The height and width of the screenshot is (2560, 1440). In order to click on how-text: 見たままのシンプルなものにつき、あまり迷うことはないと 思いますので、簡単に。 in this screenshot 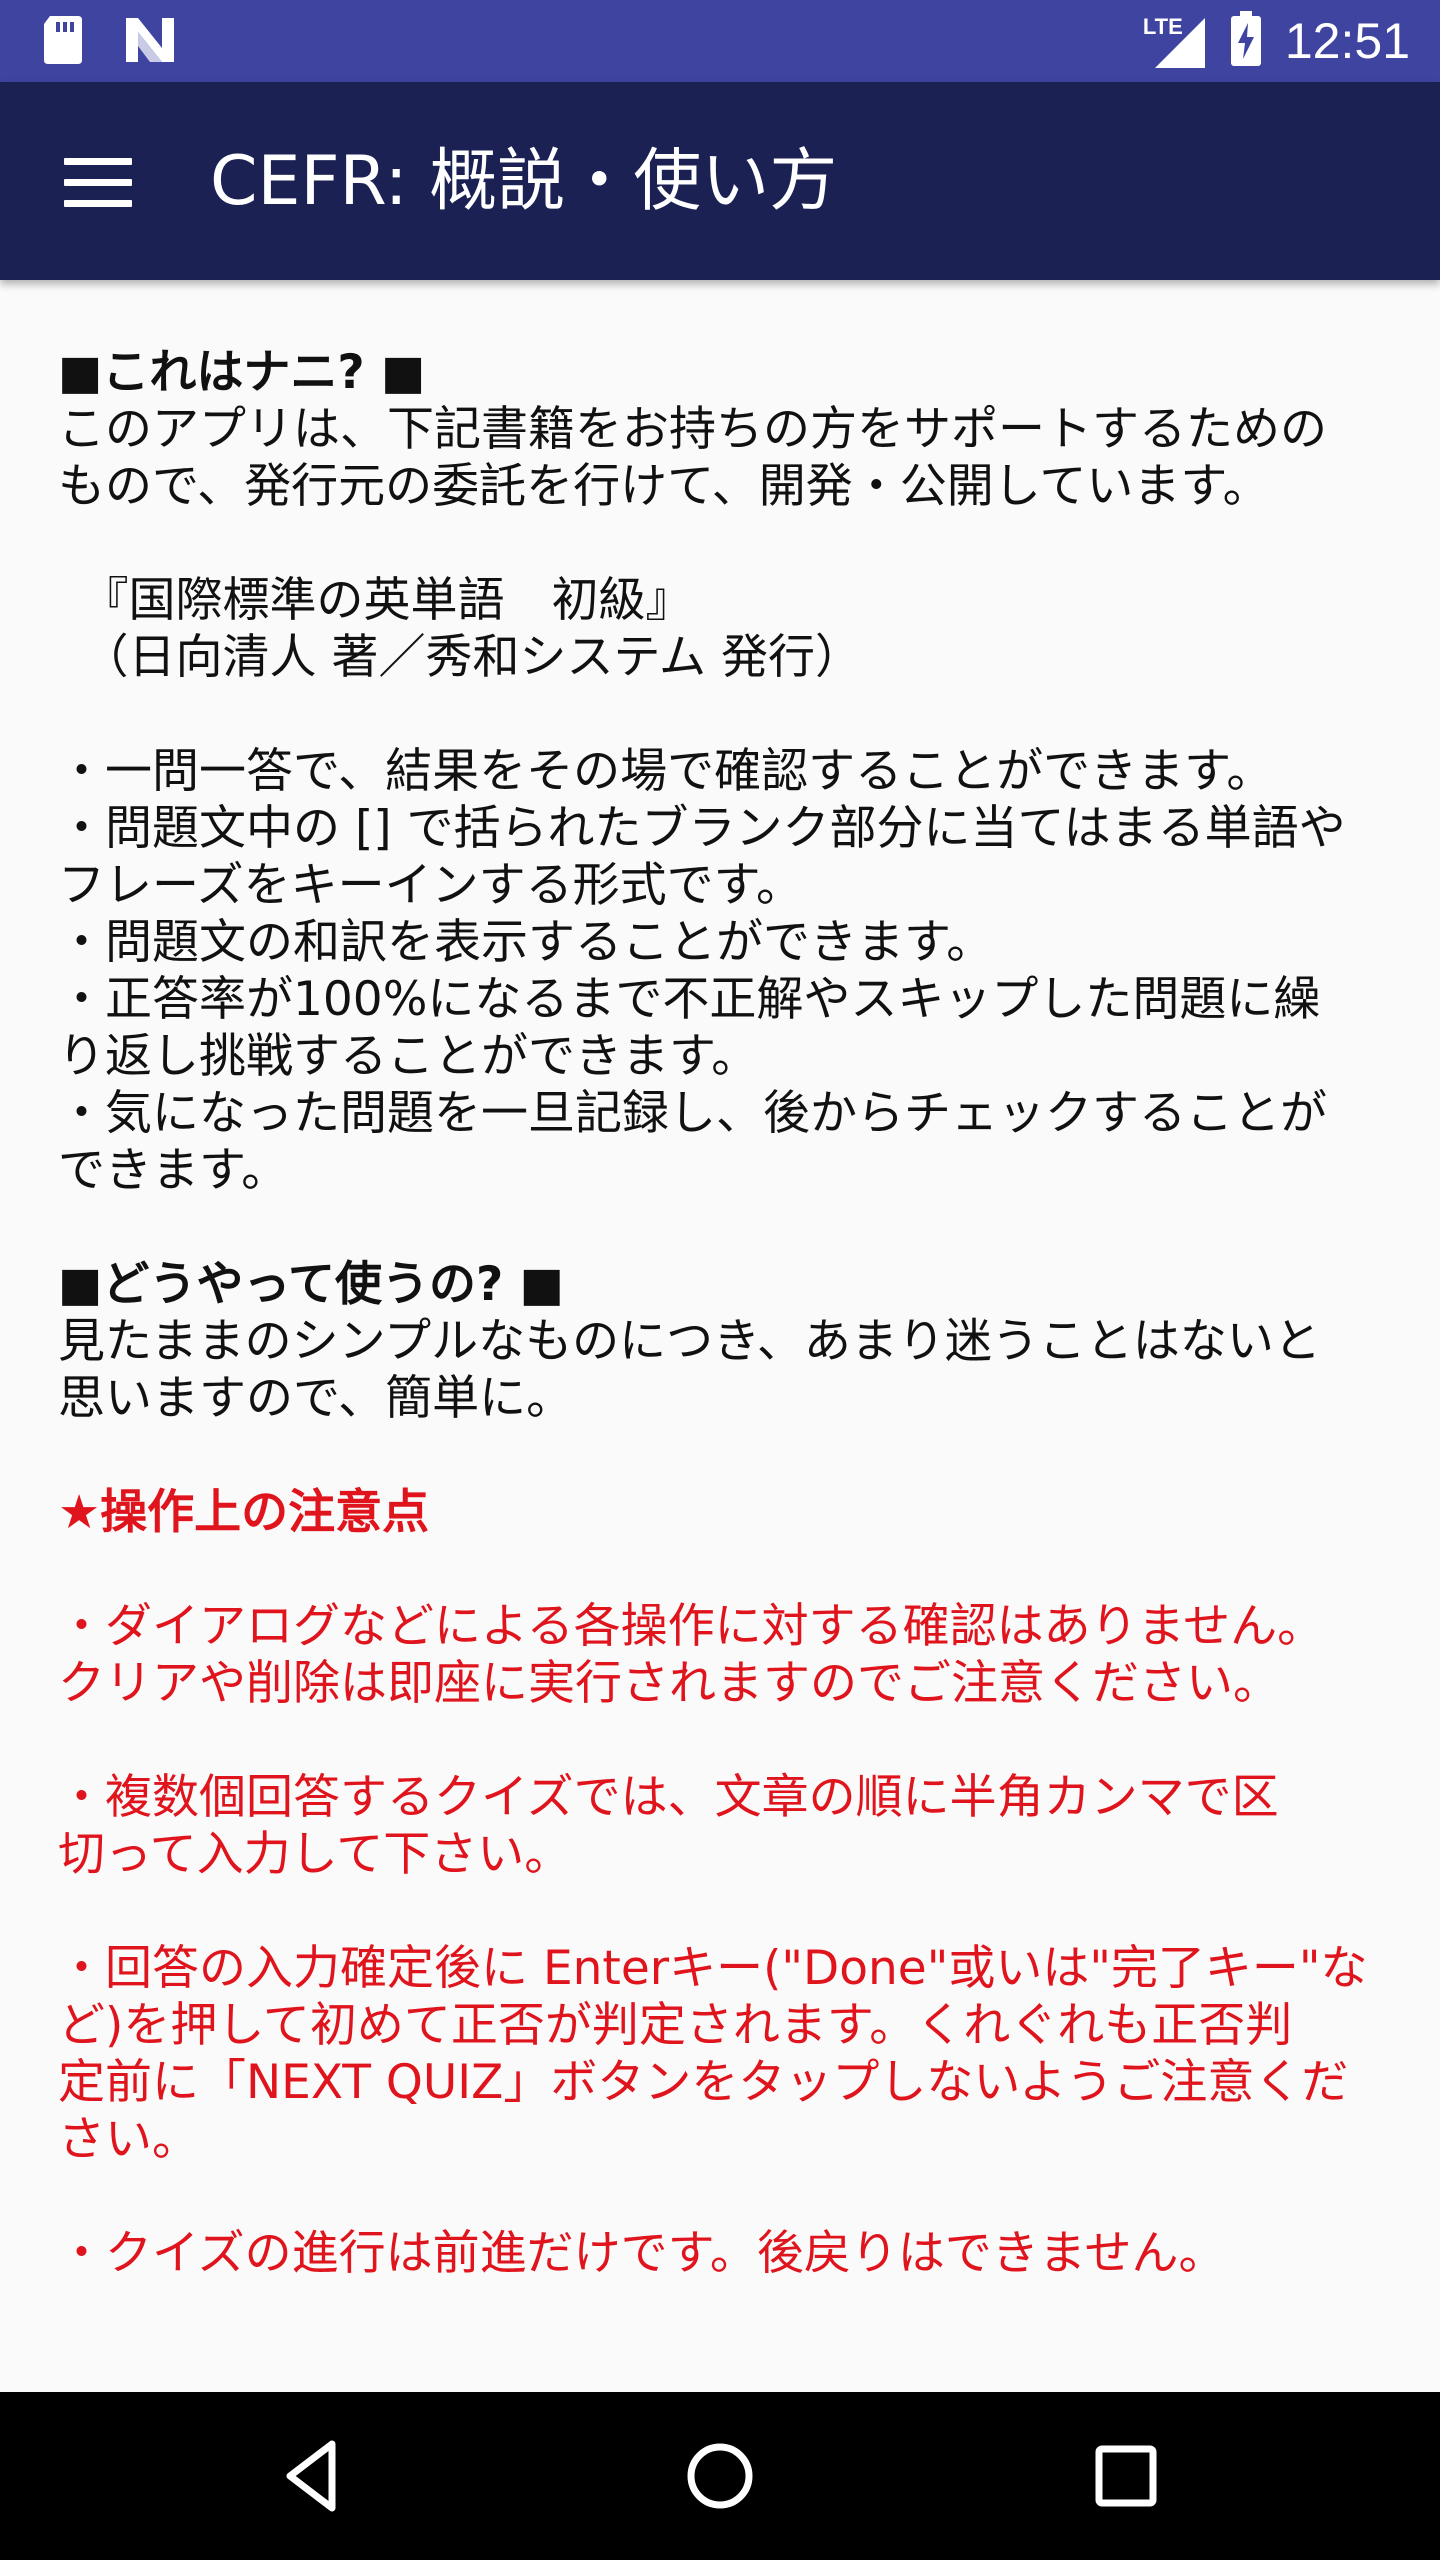, I will do `click(689, 1370)`.